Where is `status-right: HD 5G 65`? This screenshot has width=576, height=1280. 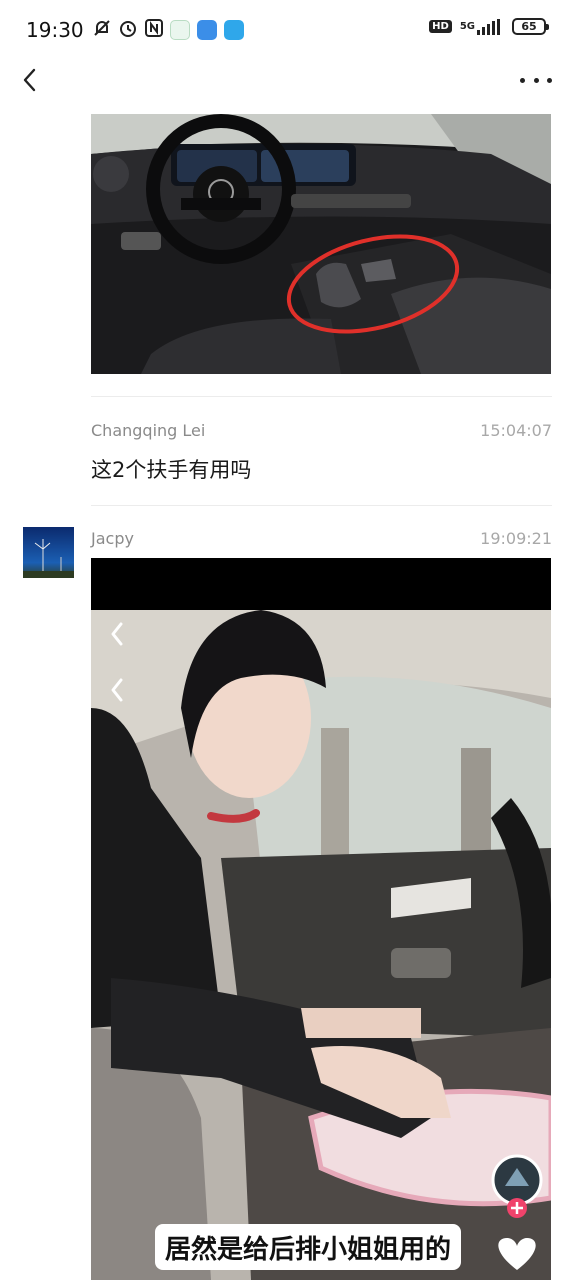 status-right: HD 5G 65 is located at coordinates (489, 26).